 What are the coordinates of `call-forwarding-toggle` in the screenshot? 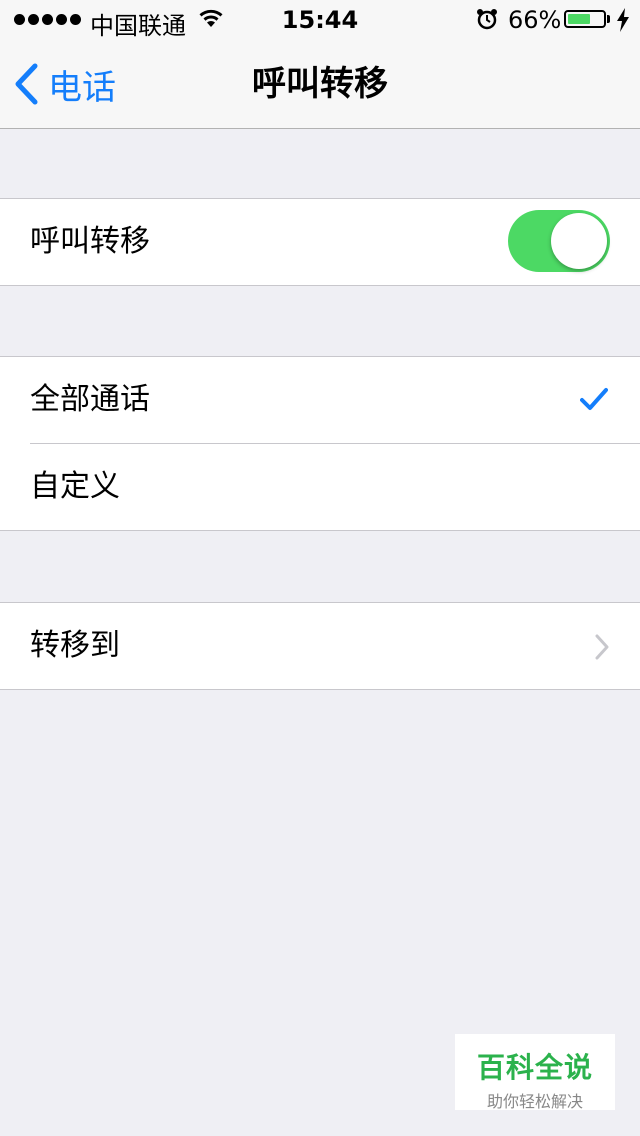 It's located at (559, 241).